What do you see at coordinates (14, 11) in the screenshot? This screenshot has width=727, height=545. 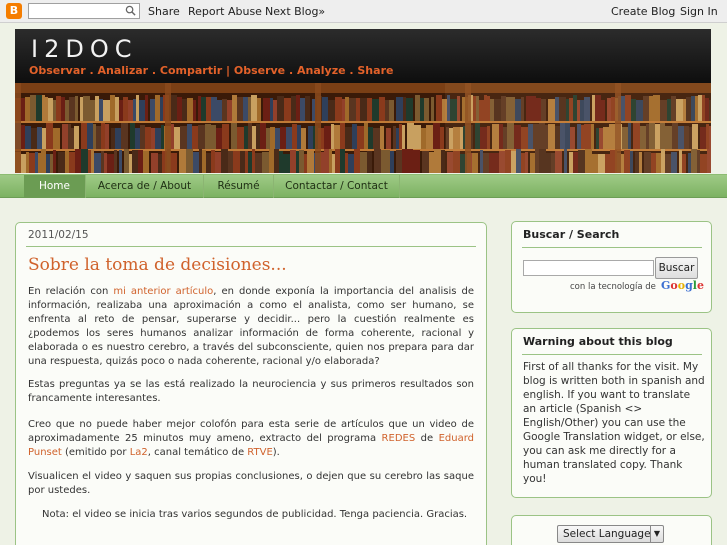 I see `blogger-logo-icon: B` at bounding box center [14, 11].